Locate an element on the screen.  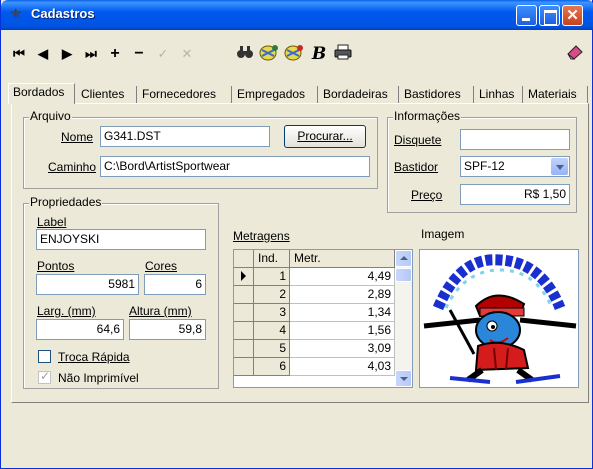
ind-header: Ind. is located at coordinates (272, 259).